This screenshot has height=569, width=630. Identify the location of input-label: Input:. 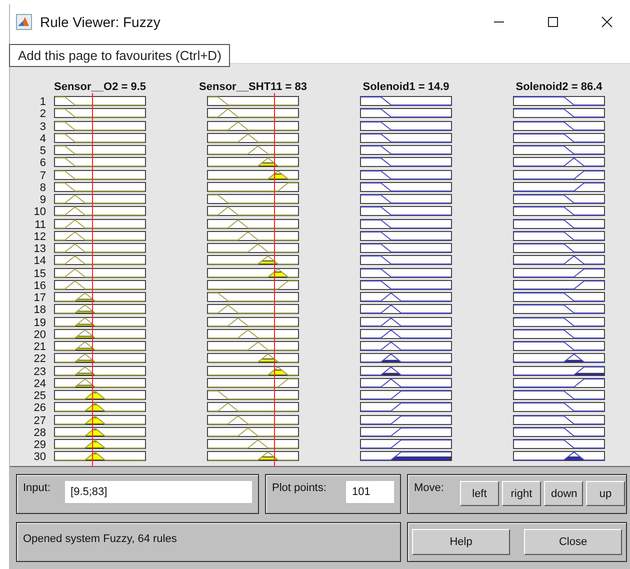
(37, 487).